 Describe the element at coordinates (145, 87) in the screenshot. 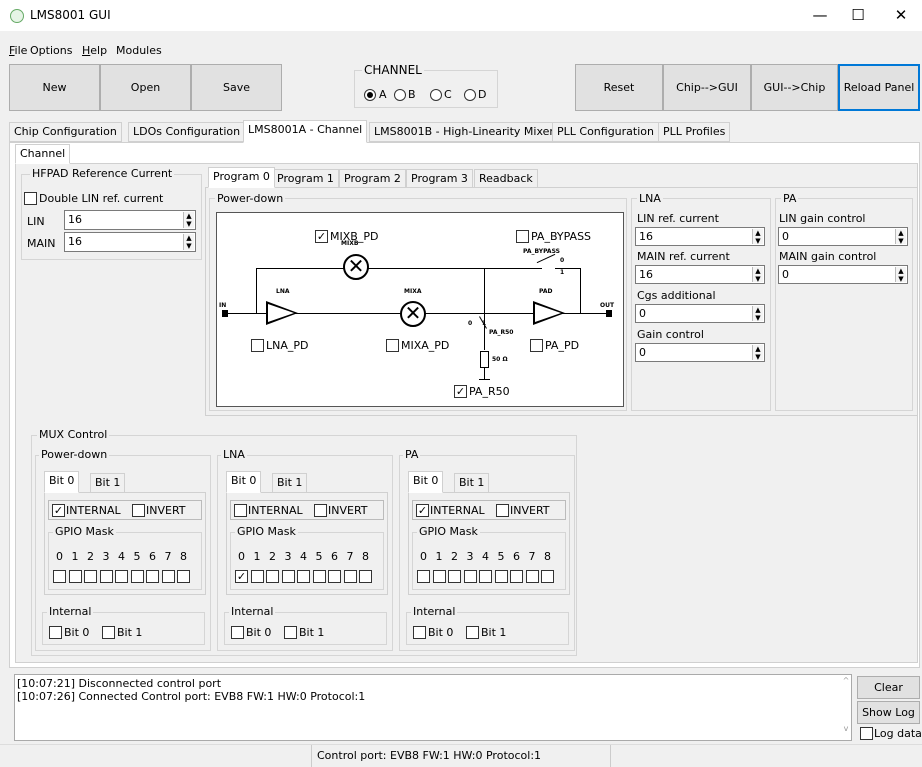

I see `open-button: Open` at that location.